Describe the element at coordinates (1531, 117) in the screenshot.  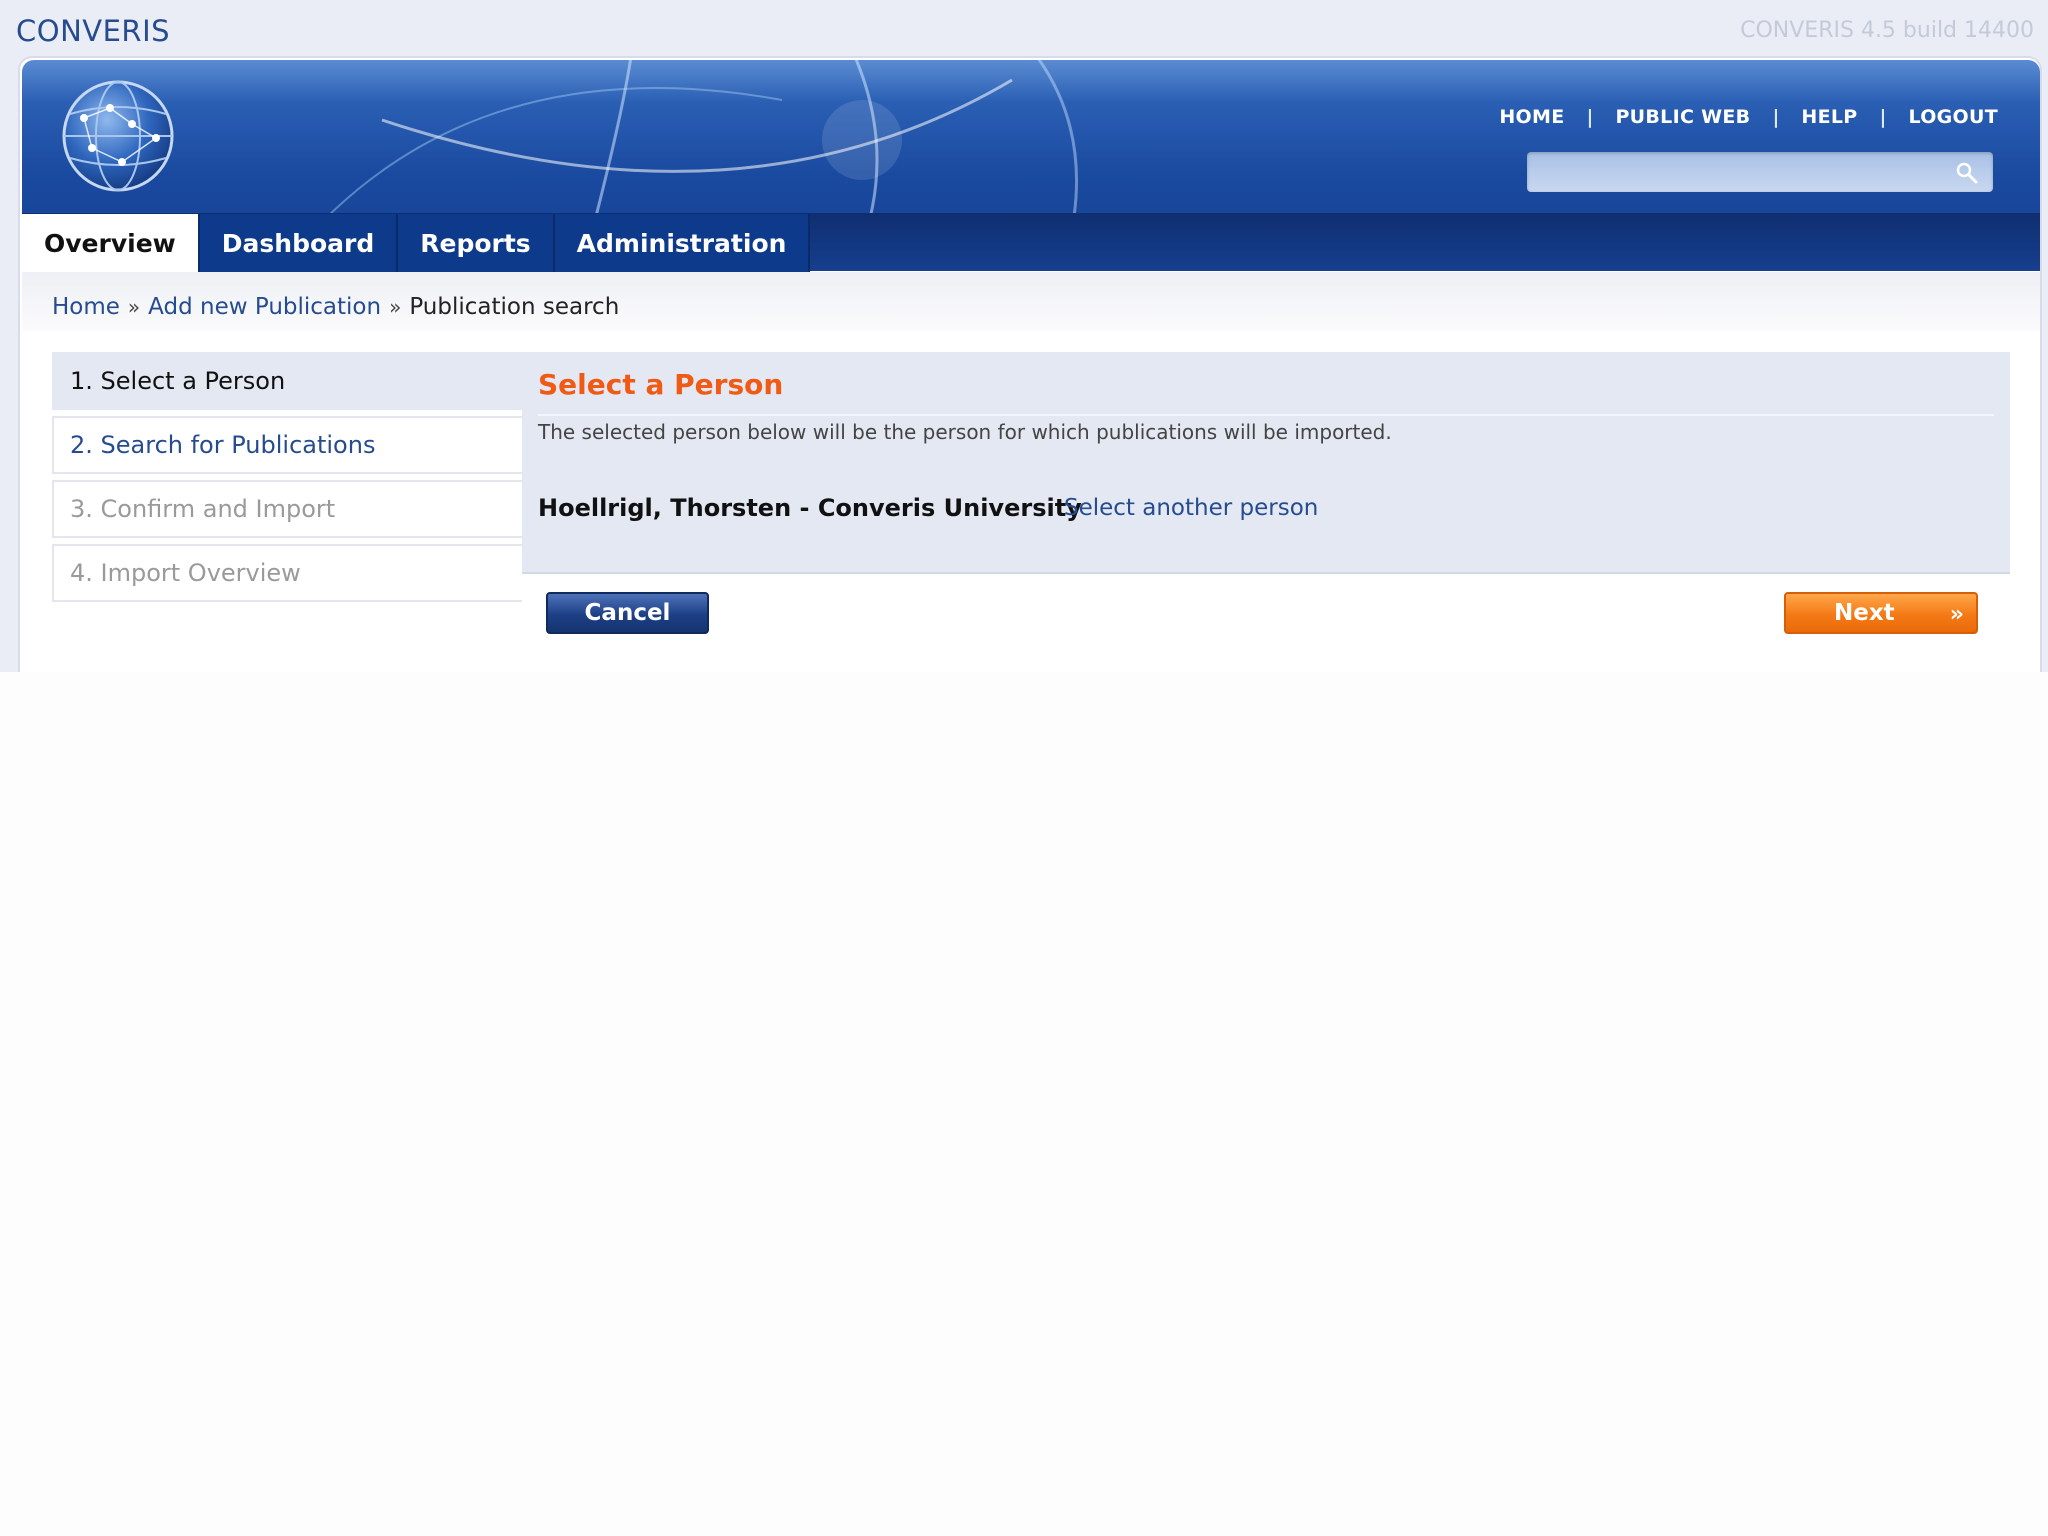
I see `home-link: HOME` at that location.